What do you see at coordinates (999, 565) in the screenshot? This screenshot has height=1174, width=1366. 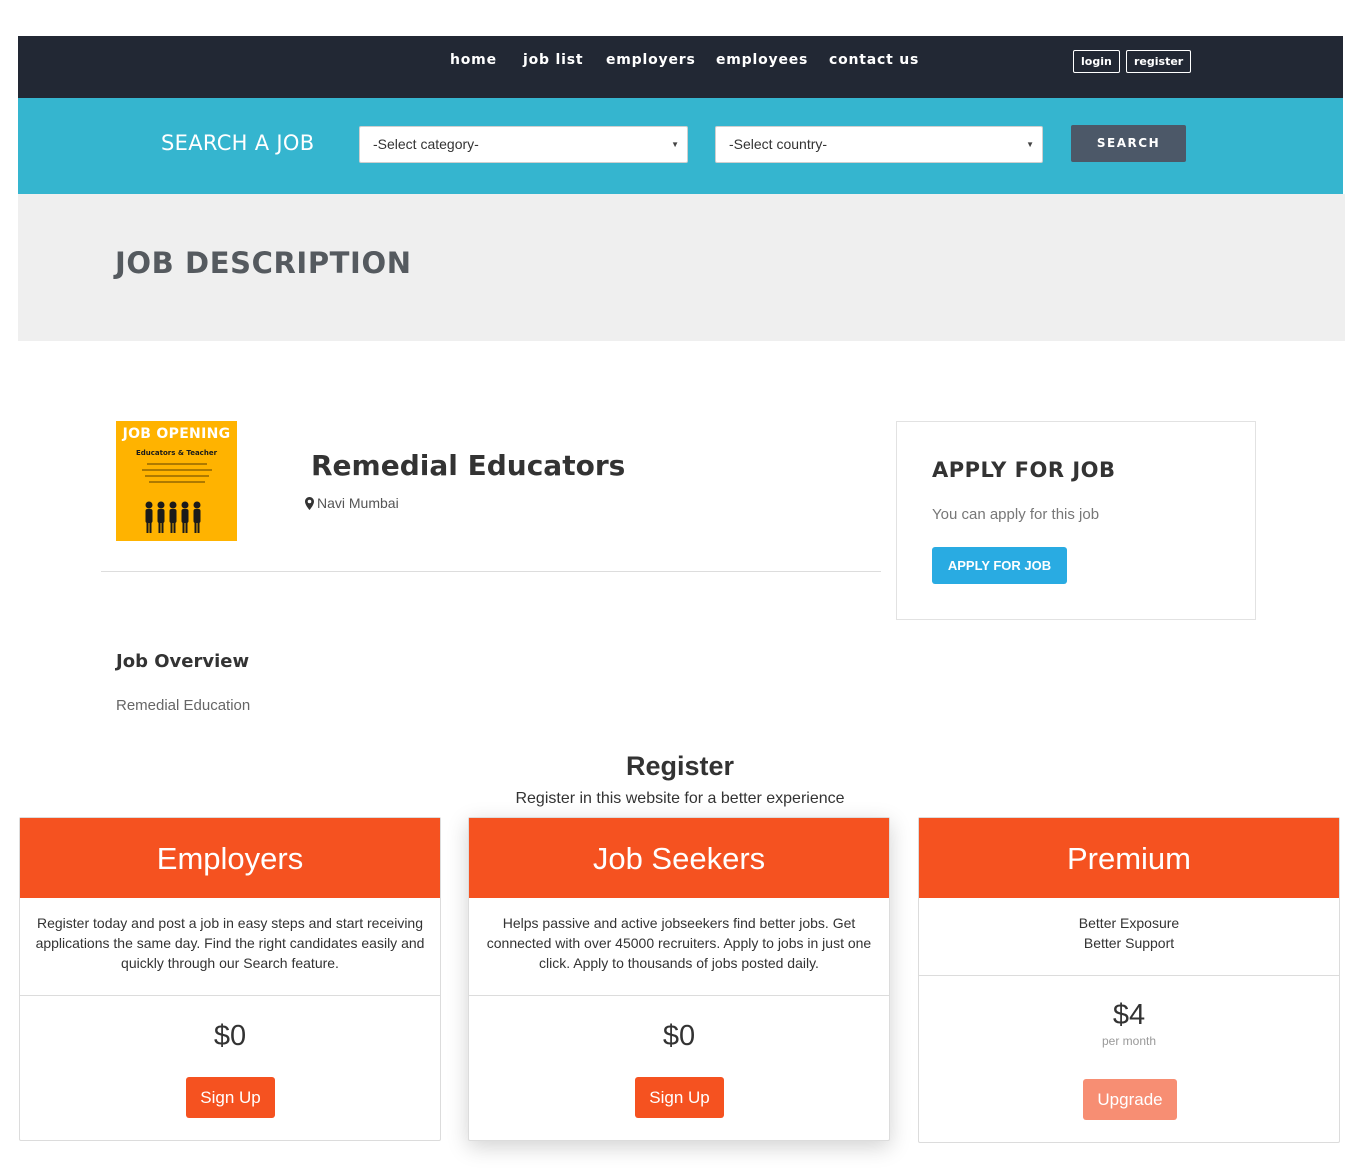 I see `apply-for-job-button: APPLY FOR JOB` at bounding box center [999, 565].